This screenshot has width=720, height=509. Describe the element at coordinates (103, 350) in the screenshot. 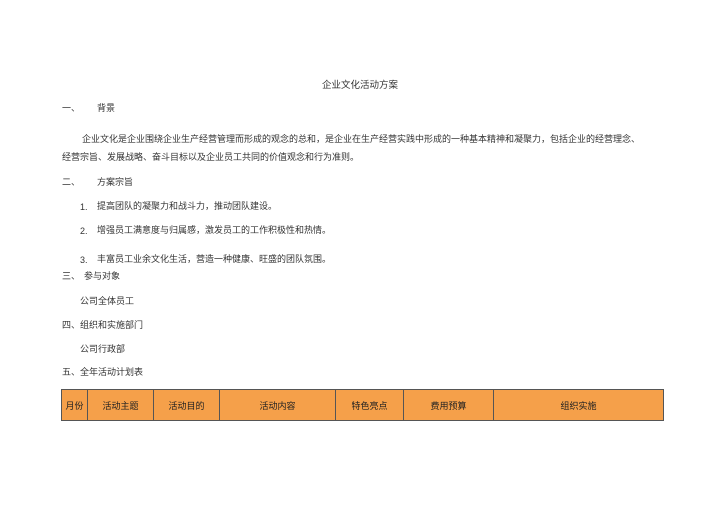

I see `section-4-body: 公司行政部` at that location.